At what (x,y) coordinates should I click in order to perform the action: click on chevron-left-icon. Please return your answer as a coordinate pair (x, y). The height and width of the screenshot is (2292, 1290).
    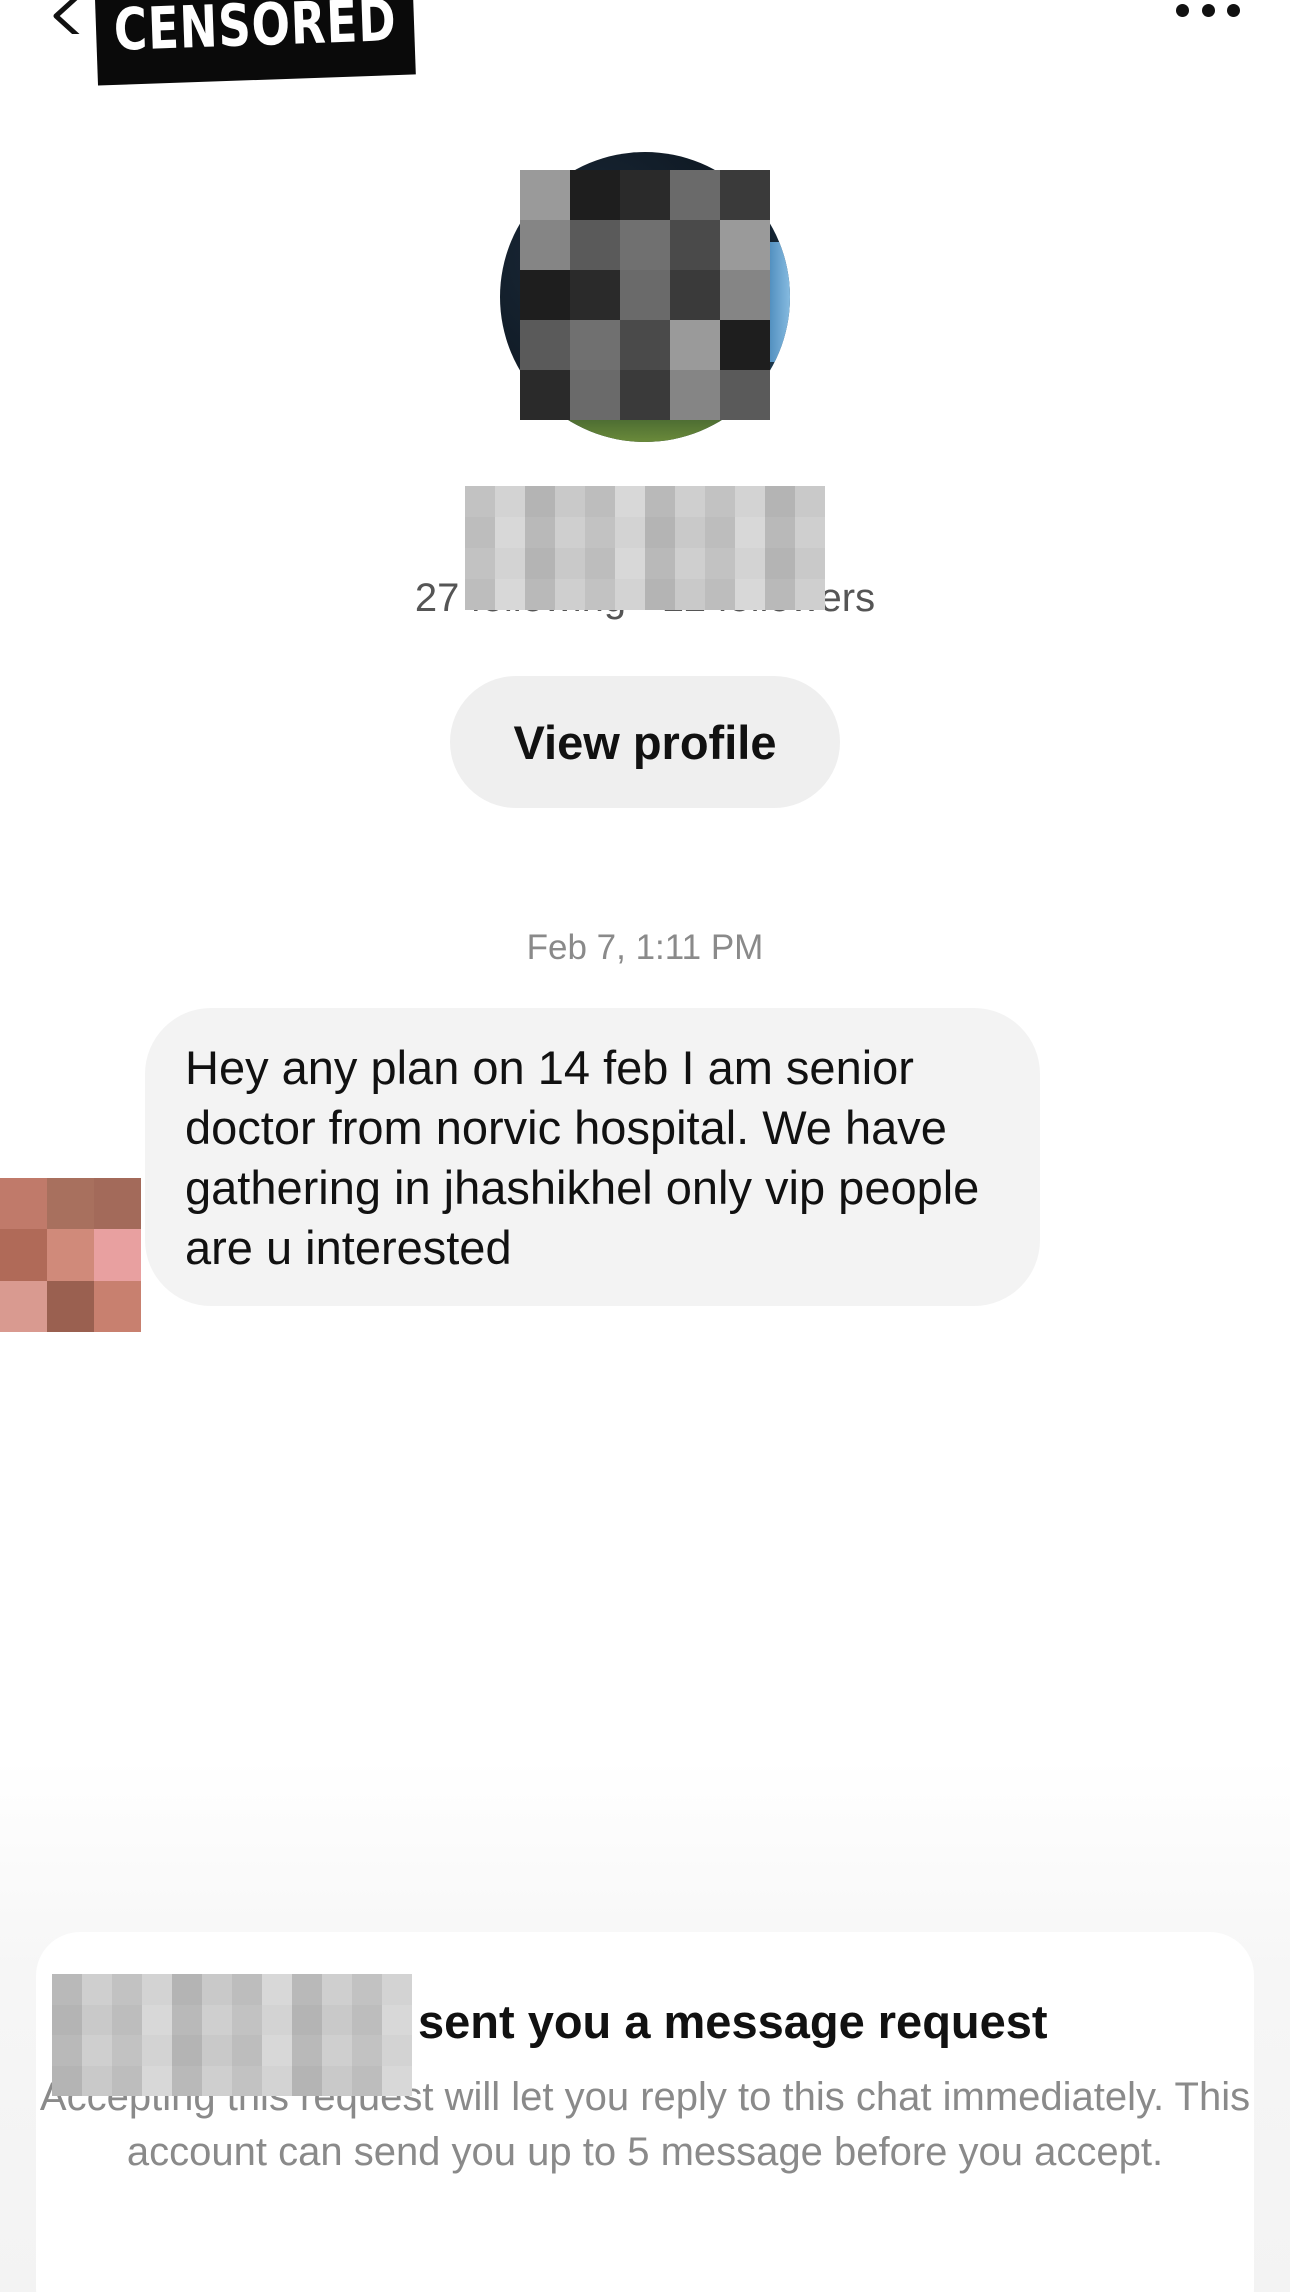
    Looking at the image, I should click on (67, 19).